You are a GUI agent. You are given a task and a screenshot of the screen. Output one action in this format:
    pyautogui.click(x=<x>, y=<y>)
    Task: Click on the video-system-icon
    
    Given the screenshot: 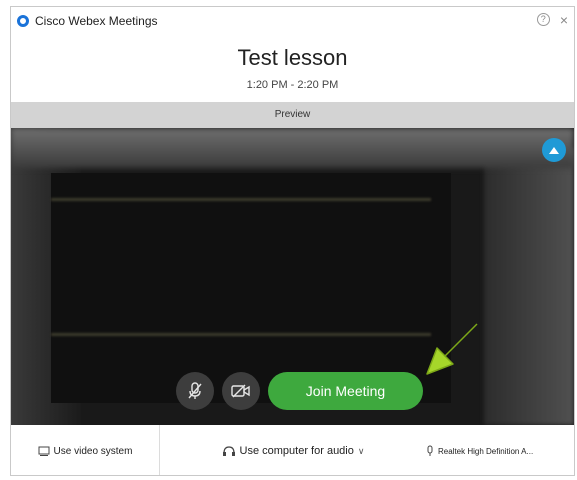 What is the action you would take?
    pyautogui.click(x=44, y=451)
    